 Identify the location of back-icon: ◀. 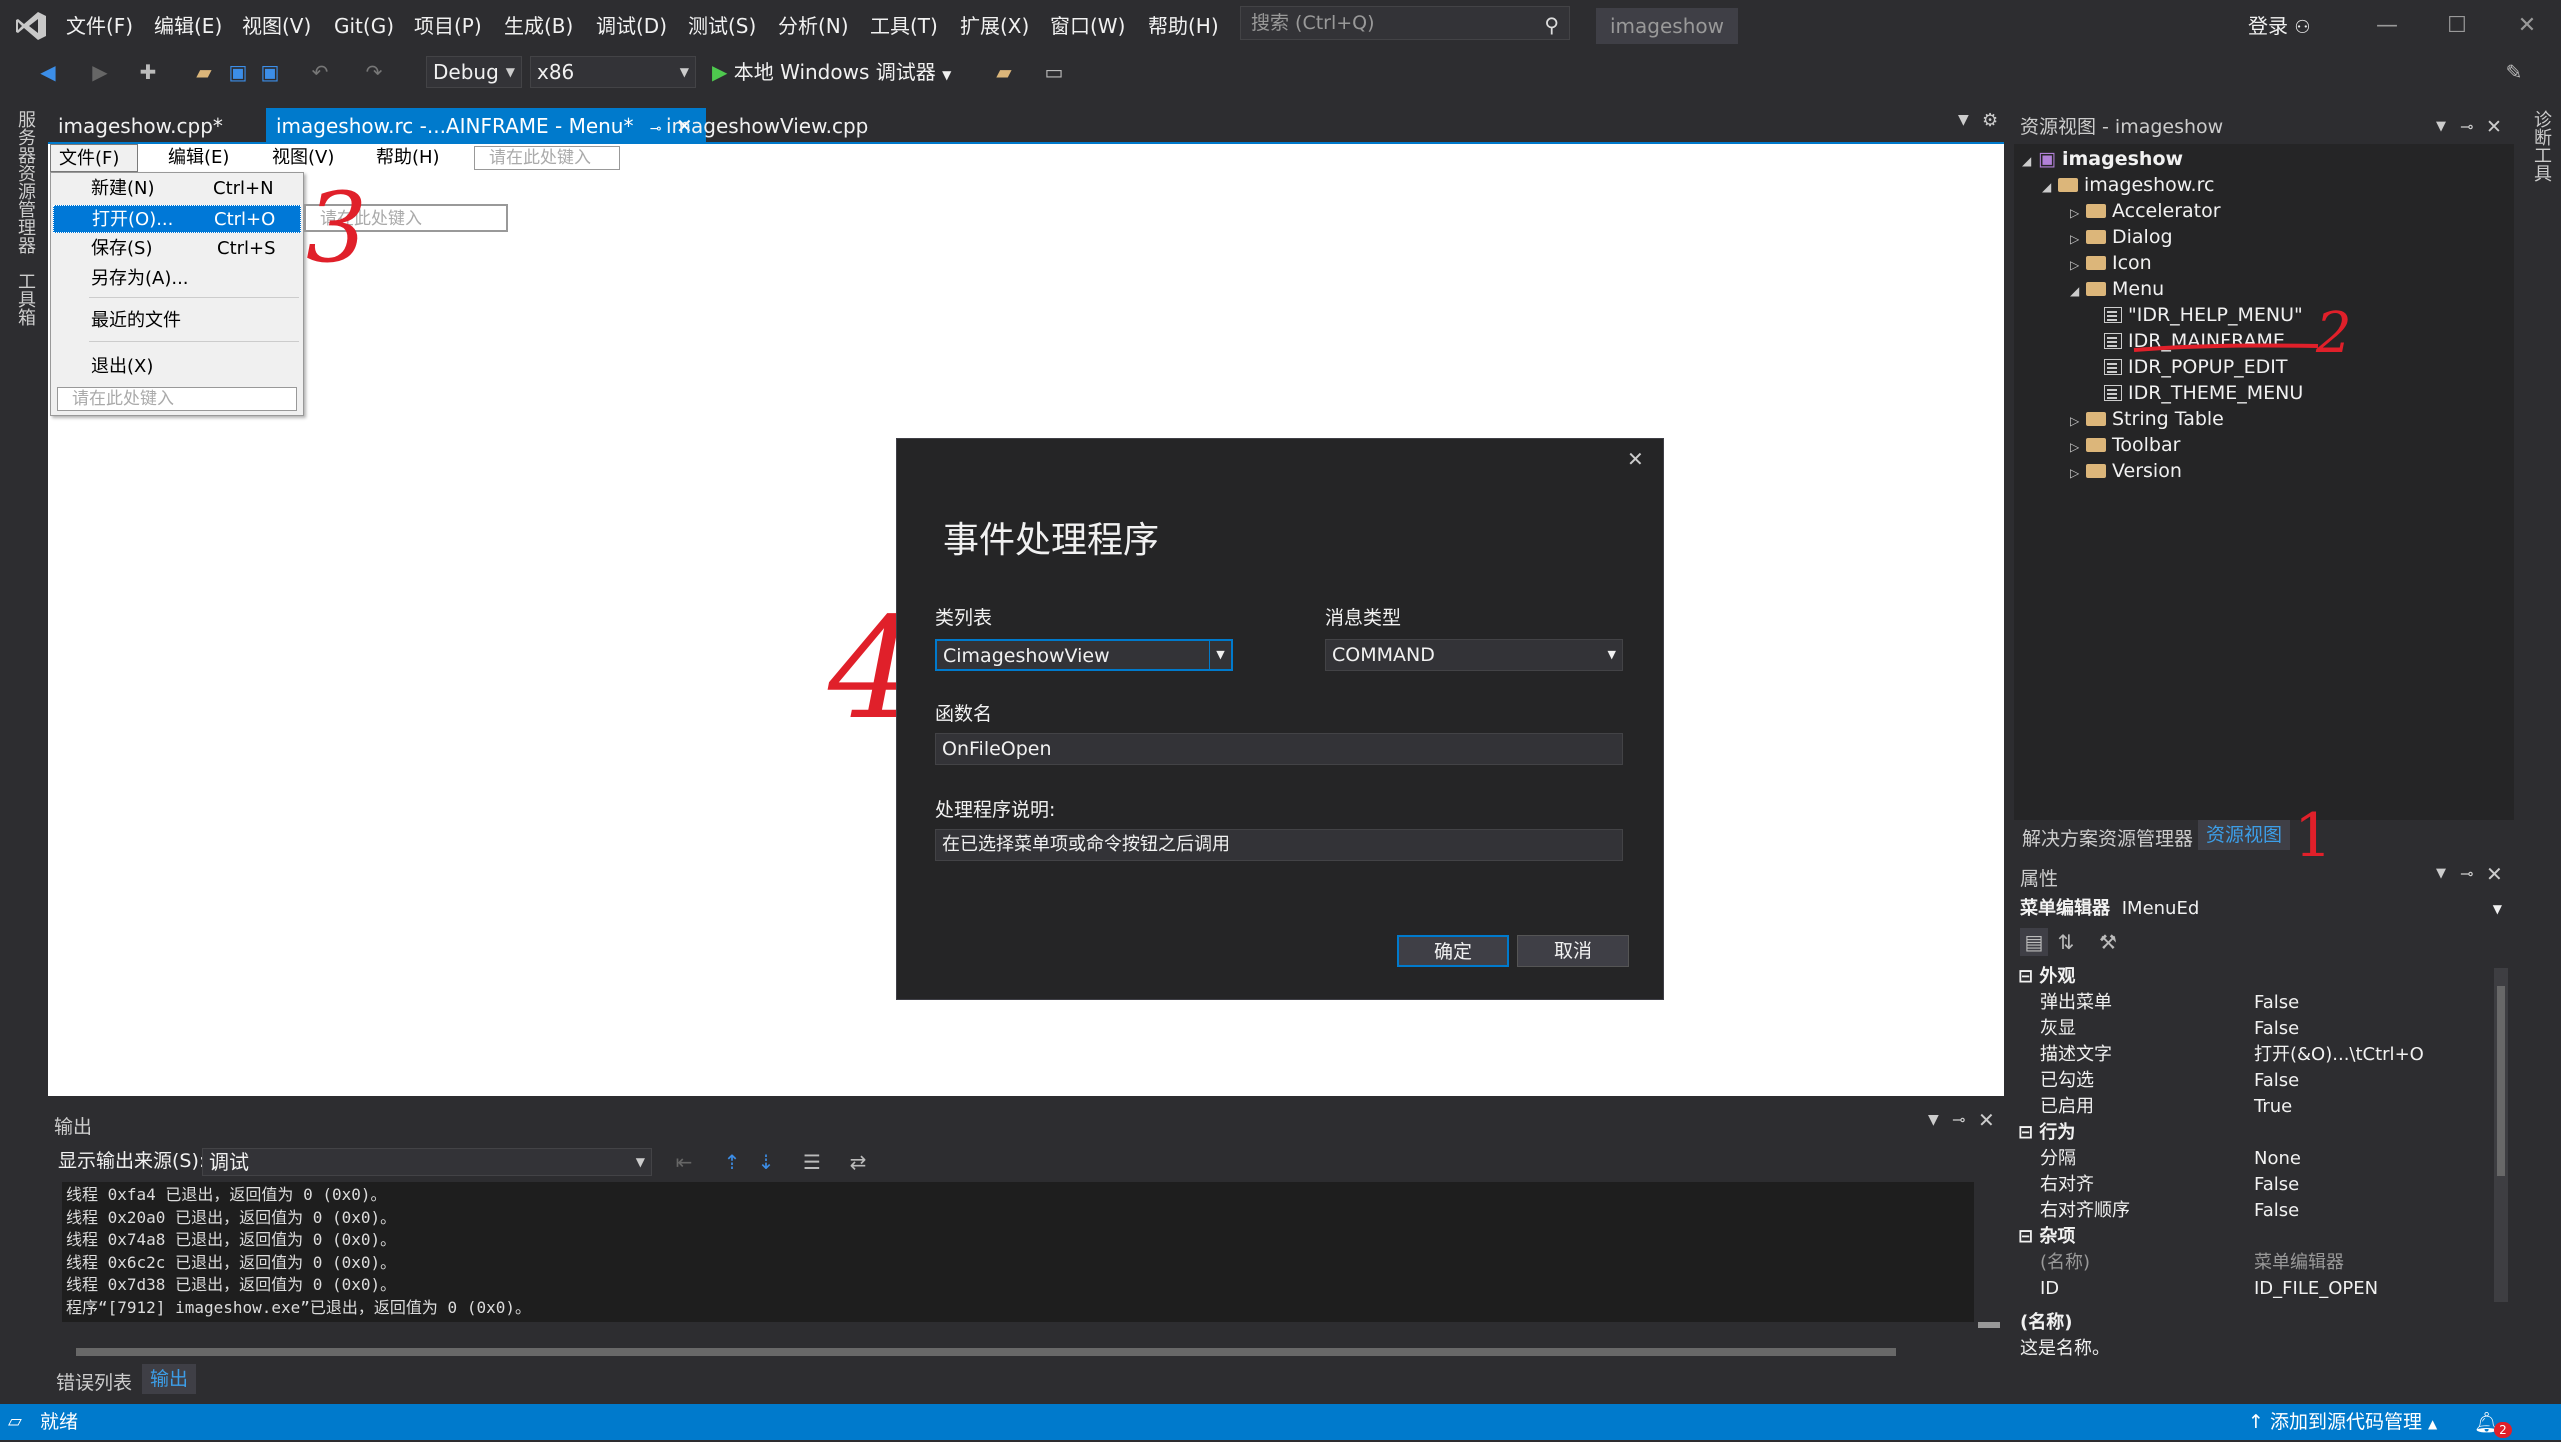
(48, 72).